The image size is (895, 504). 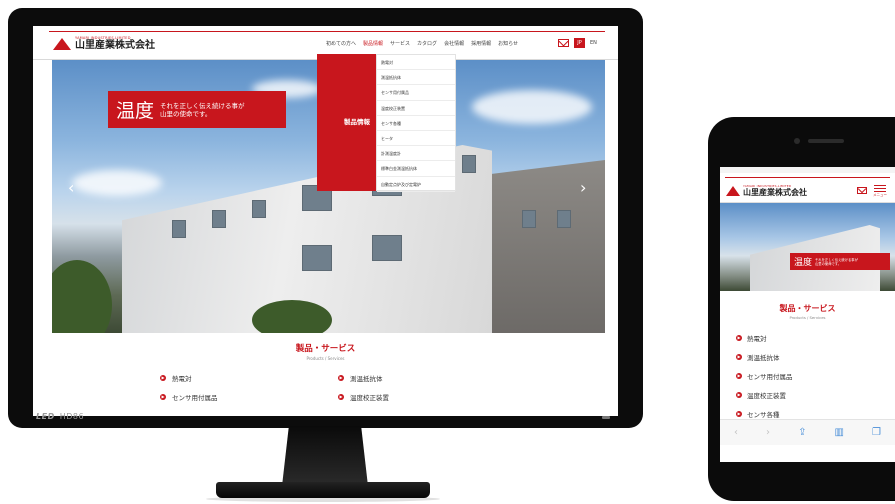 I want to click on mobile-product-link: ▶ 熱電対, so click(x=751, y=338).